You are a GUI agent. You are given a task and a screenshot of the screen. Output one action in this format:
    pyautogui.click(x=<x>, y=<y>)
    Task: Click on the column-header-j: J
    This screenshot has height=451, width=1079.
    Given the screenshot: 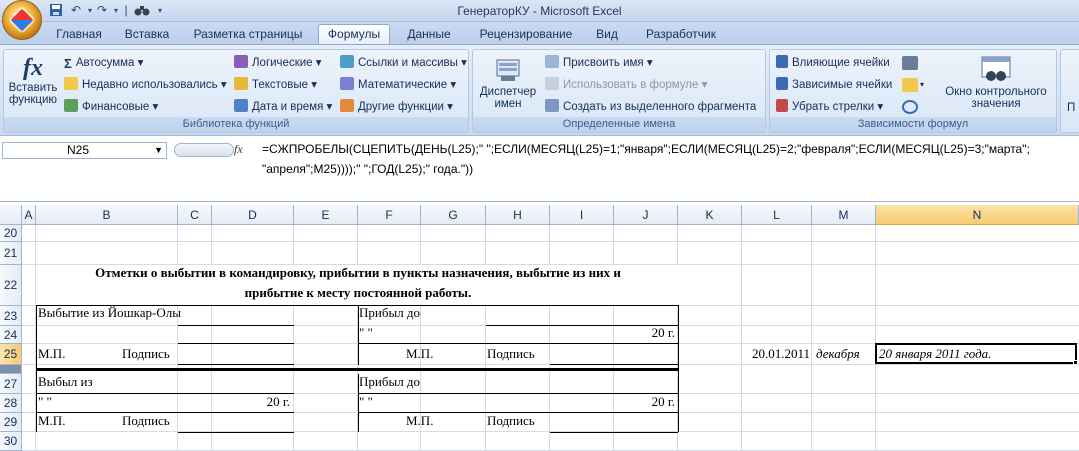 What is the action you would take?
    pyautogui.click(x=646, y=215)
    